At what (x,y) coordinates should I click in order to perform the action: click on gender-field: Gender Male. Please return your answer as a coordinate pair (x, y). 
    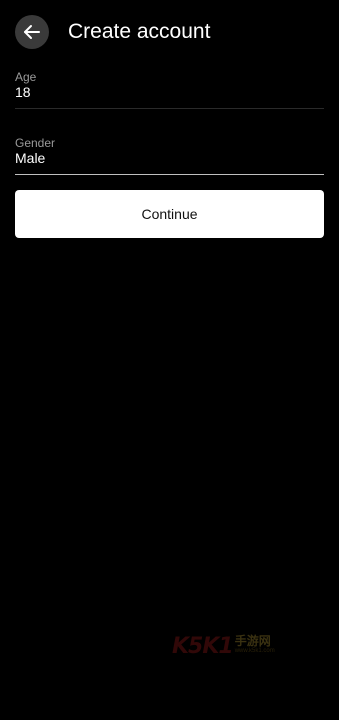
    Looking at the image, I should click on (169, 154).